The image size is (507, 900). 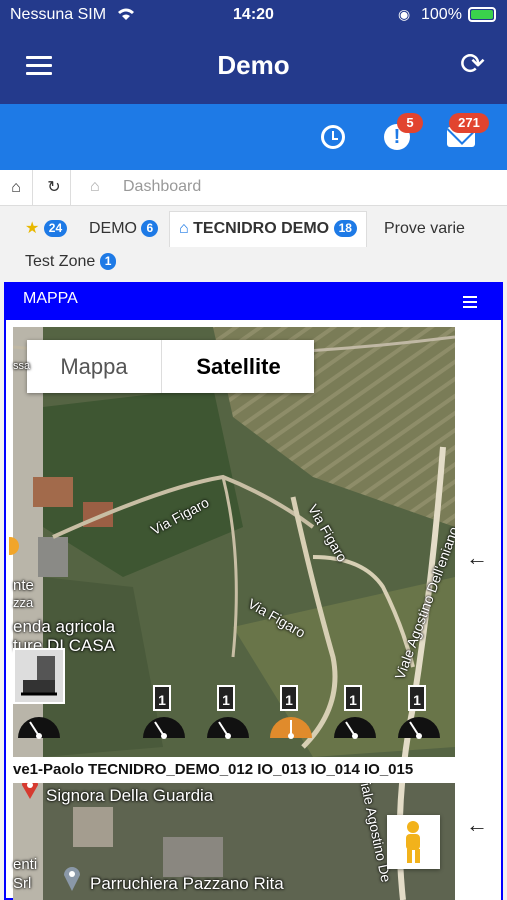 What do you see at coordinates (253, 302) in the screenshot?
I see `panel-header: MAPPA` at bounding box center [253, 302].